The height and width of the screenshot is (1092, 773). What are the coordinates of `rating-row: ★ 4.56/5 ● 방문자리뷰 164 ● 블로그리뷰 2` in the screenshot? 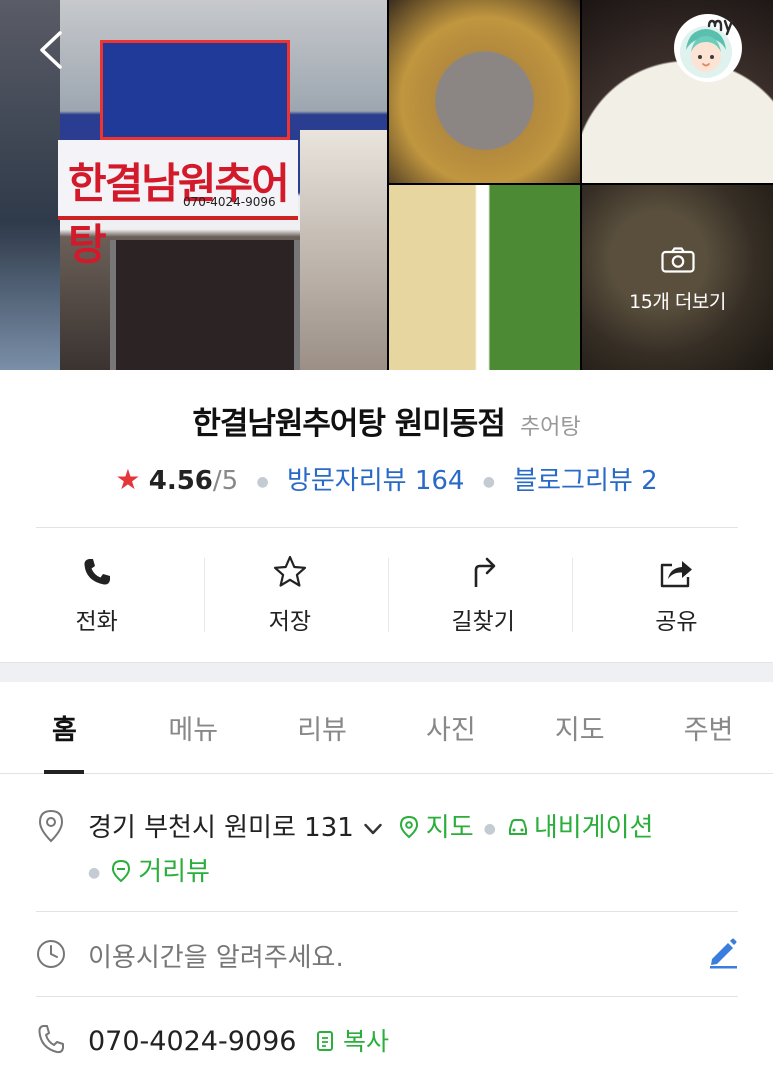 It's located at (386, 478).